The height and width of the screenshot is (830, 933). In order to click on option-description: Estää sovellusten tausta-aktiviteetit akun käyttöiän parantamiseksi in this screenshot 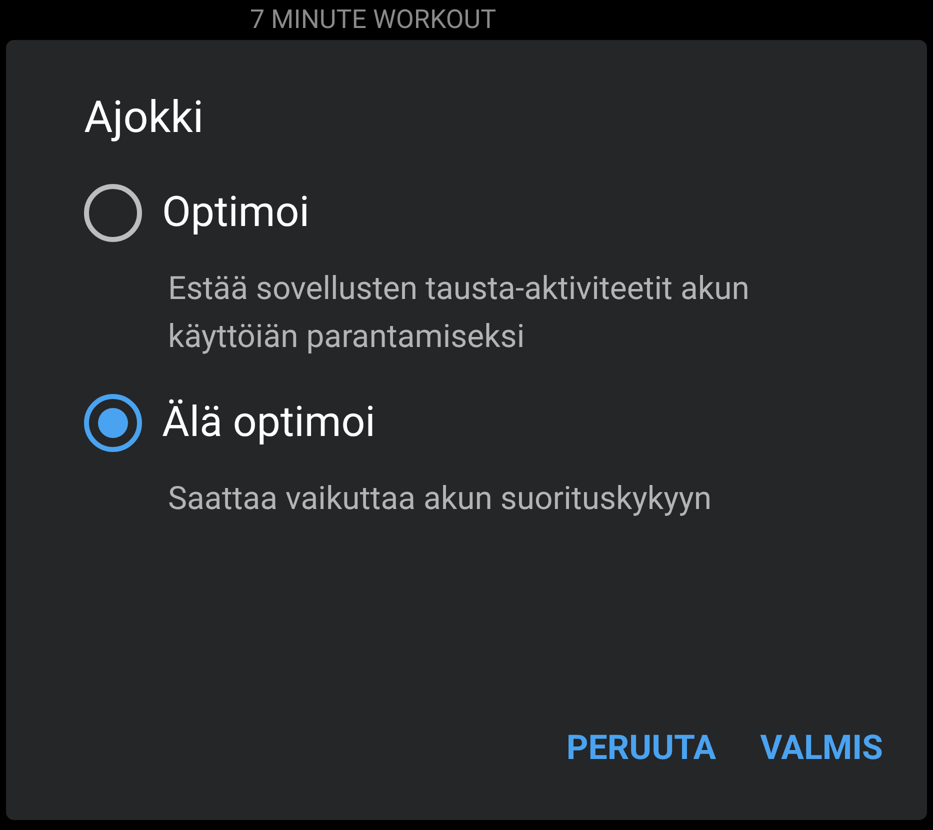, I will do `click(459, 312)`.